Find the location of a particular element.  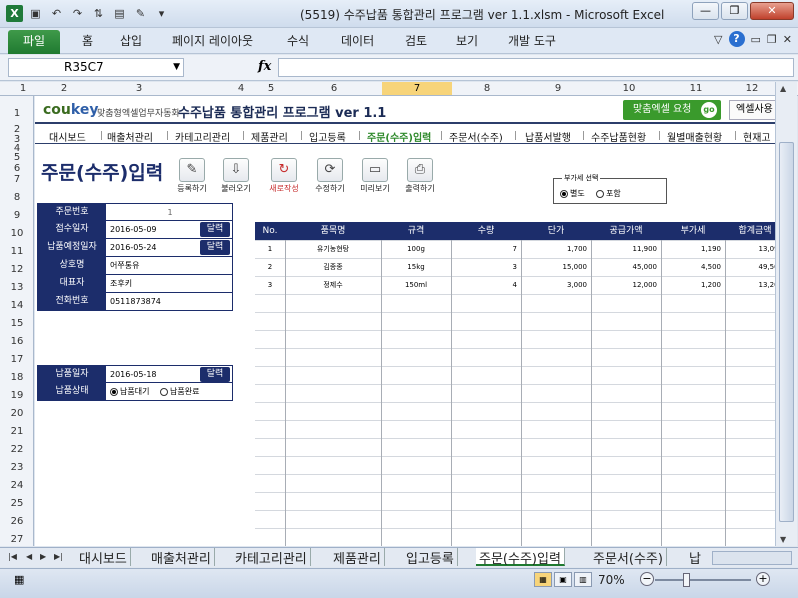

row-header: 27 is located at coordinates (17, 539).